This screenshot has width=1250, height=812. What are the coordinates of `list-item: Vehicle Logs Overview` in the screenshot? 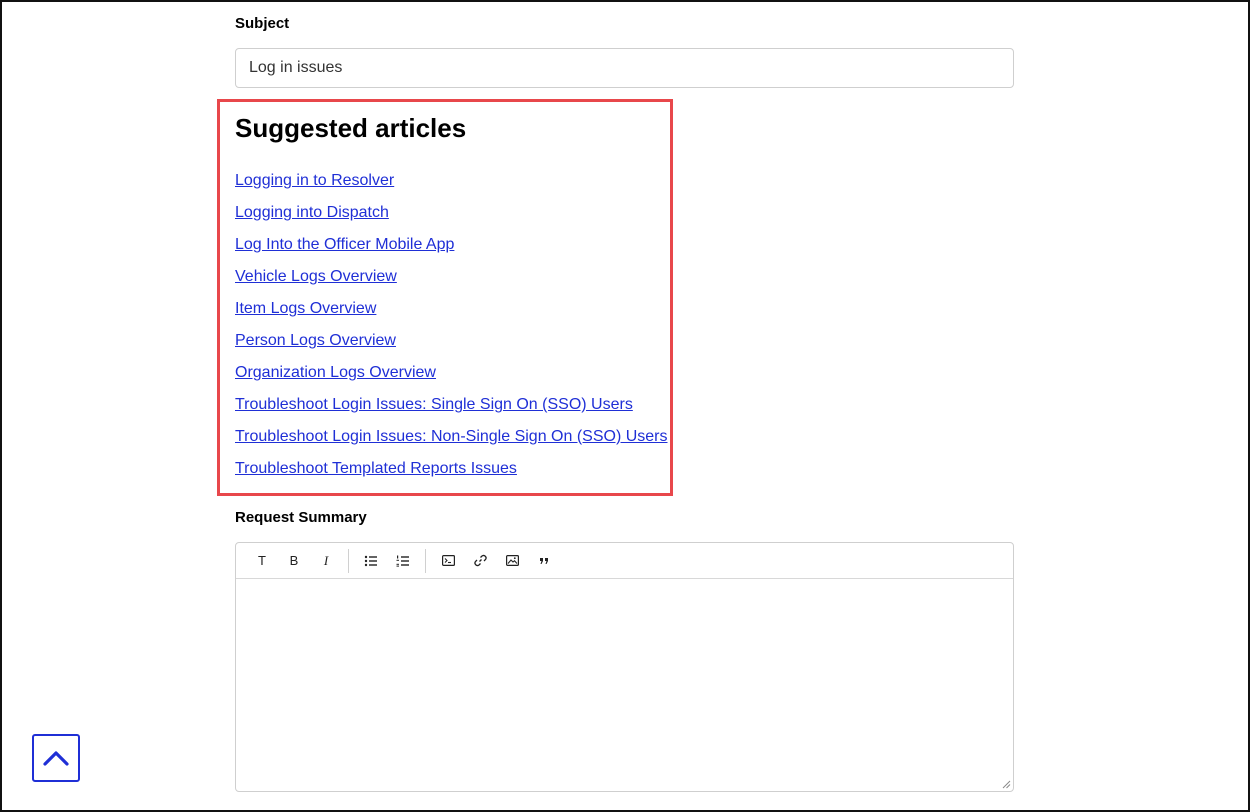 It's located at (451, 282).